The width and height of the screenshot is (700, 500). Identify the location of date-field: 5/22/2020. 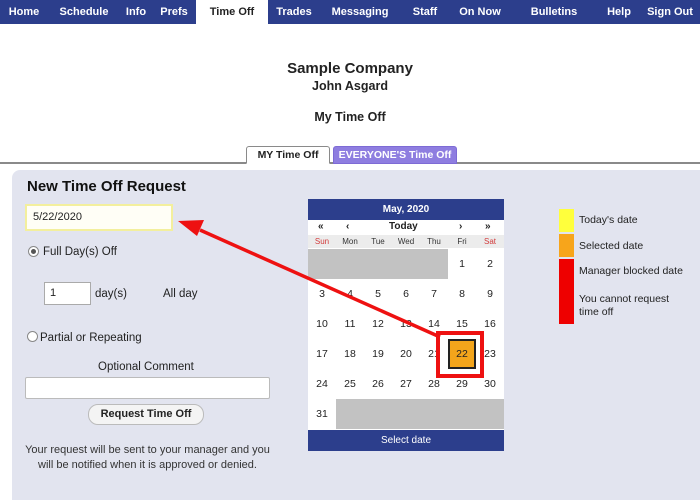
(99, 217).